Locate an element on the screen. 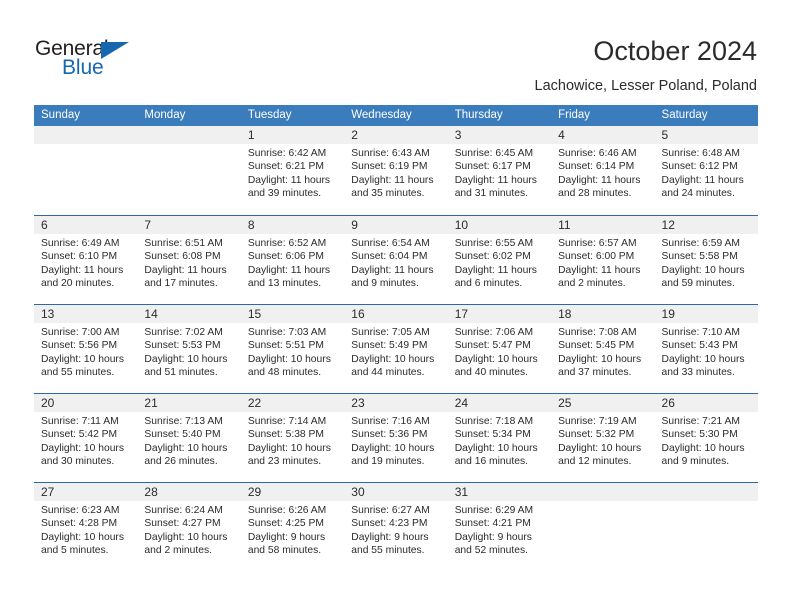 This screenshot has width=792, height=612. day-detail-line: and 28 minutes. is located at coordinates (595, 194).